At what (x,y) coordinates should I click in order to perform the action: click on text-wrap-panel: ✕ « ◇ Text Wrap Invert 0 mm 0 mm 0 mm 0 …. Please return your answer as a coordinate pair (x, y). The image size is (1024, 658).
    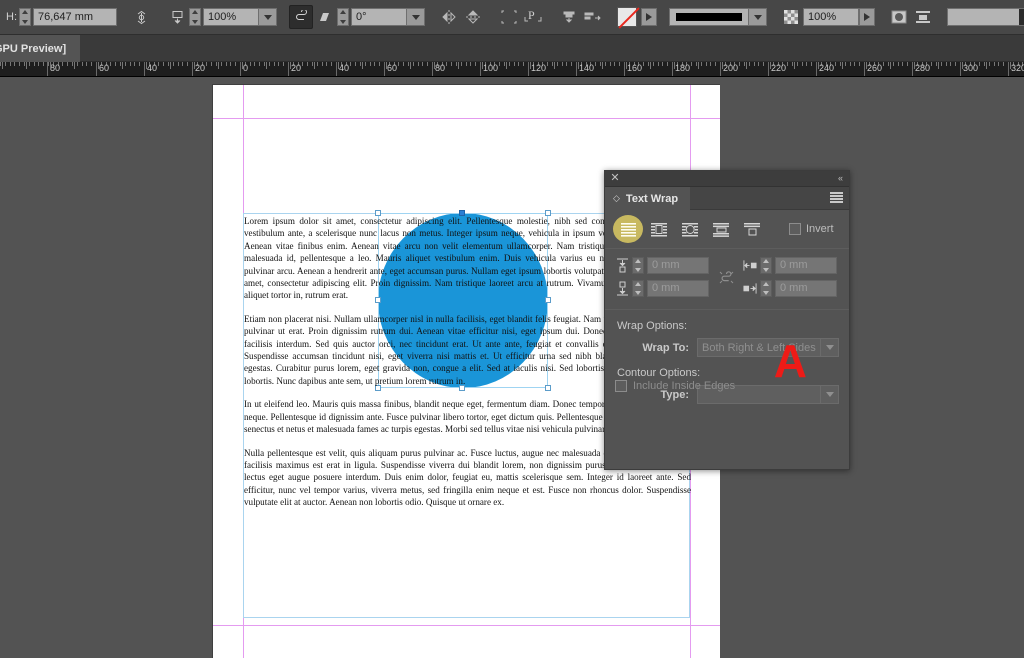
    Looking at the image, I should click on (727, 320).